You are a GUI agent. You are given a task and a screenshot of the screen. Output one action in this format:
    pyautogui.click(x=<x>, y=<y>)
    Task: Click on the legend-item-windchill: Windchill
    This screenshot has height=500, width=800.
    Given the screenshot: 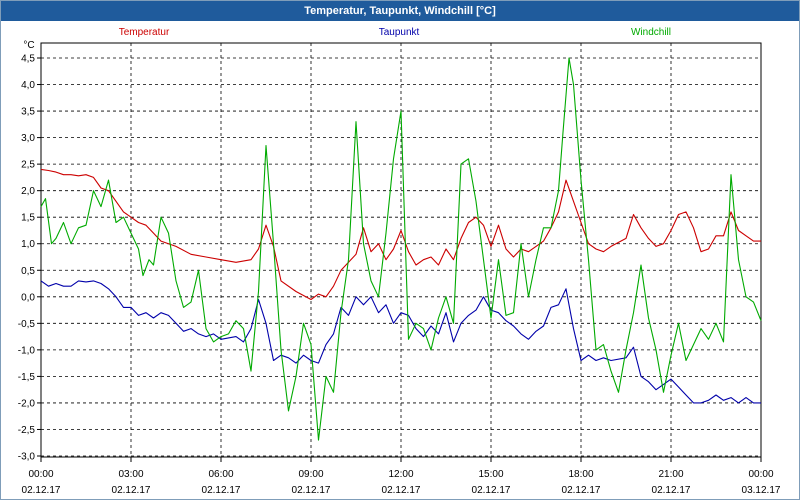 What is the action you would take?
    pyautogui.click(x=651, y=32)
    